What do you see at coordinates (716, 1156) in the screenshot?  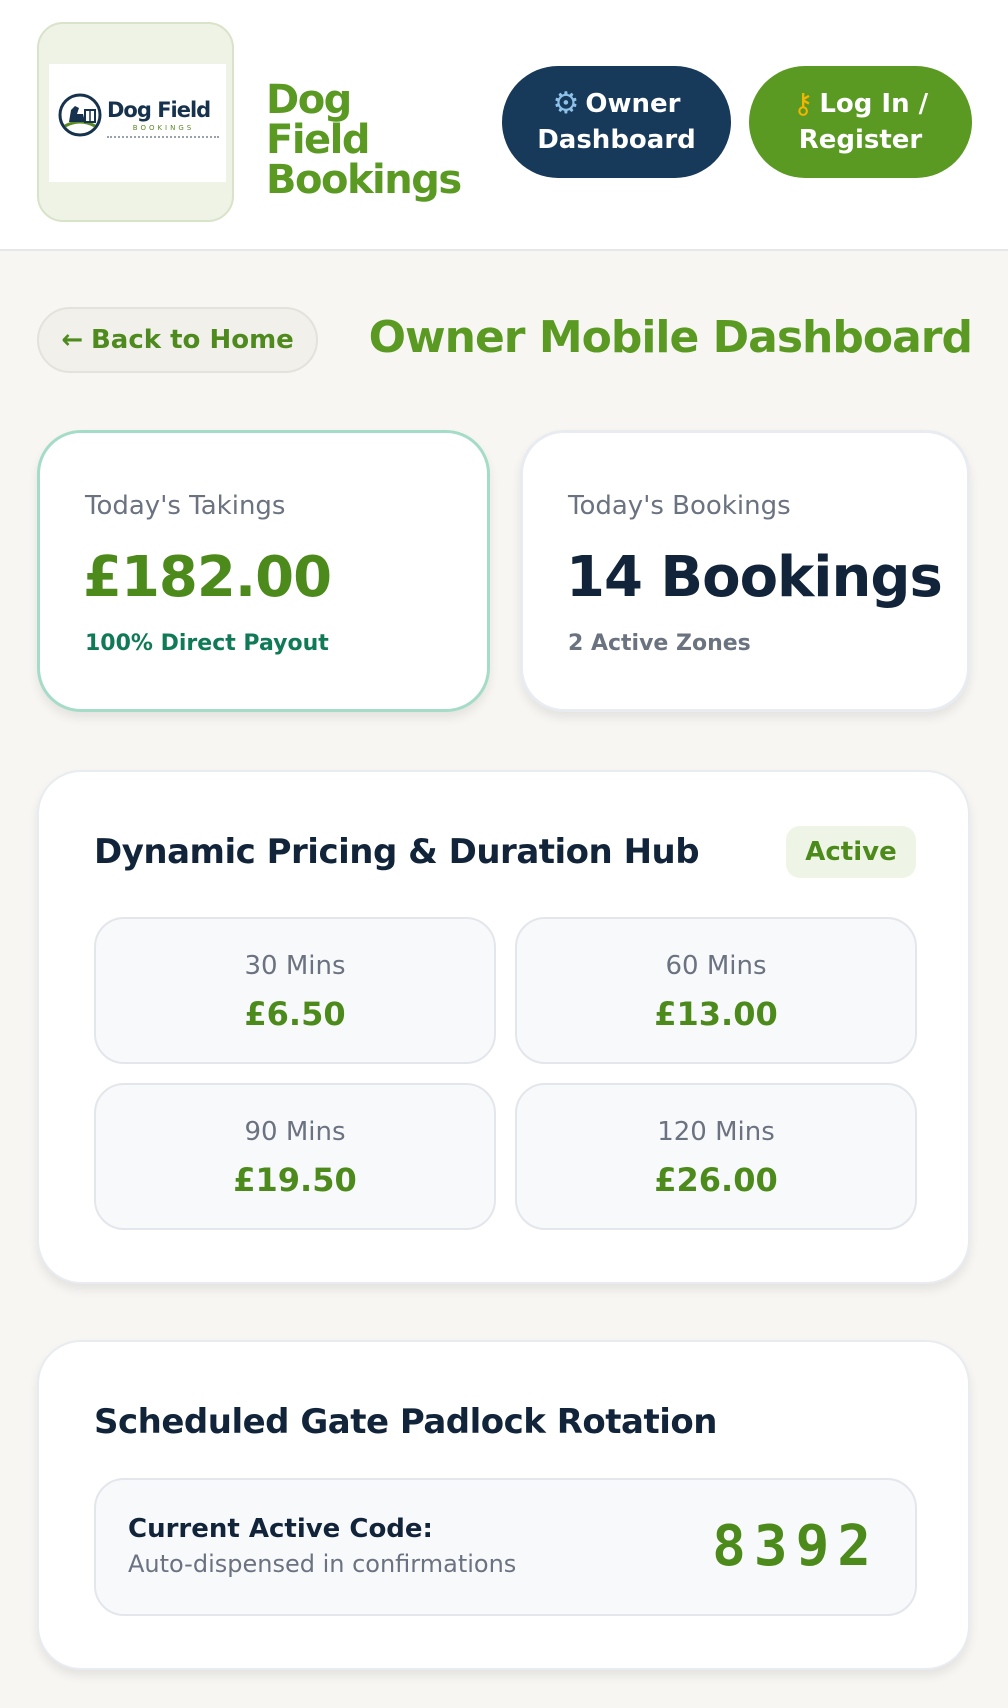 I see `price-tile: 120 Mins £26.00` at bounding box center [716, 1156].